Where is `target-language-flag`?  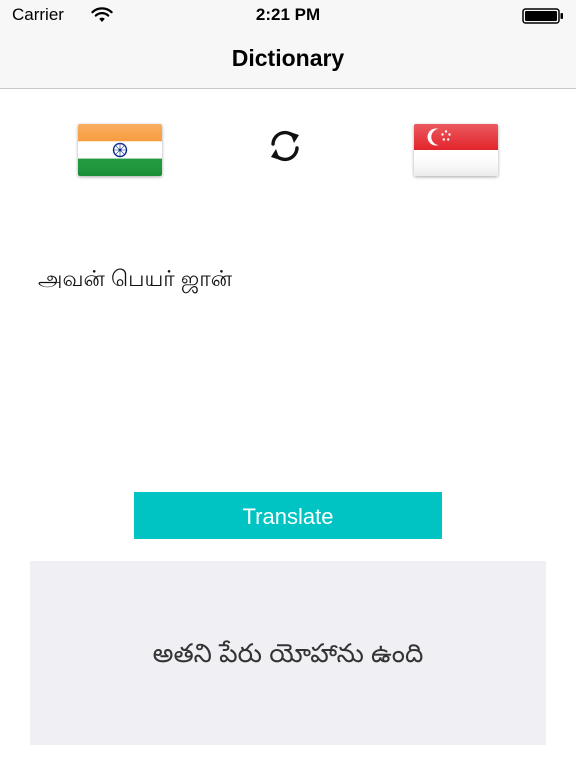 target-language-flag is located at coordinates (456, 150).